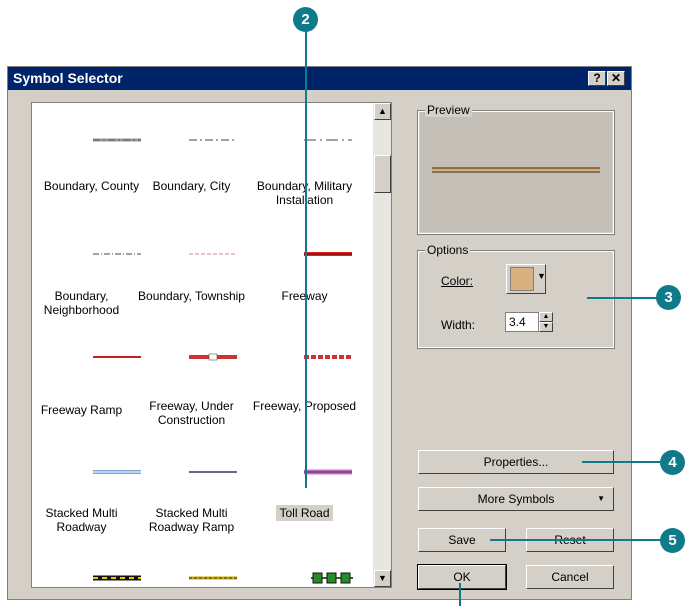 The image size is (693, 606). Describe the element at coordinates (448, 110) in the screenshot. I see `preview-label: Preview` at that location.